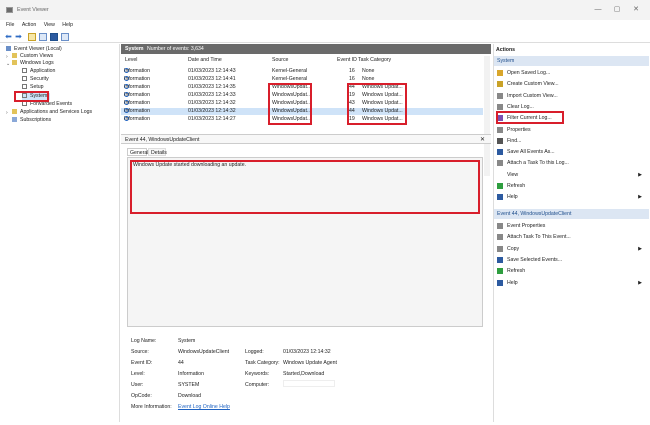  Describe the element at coordinates (191, 374) in the screenshot. I see `value-level: Information` at that location.